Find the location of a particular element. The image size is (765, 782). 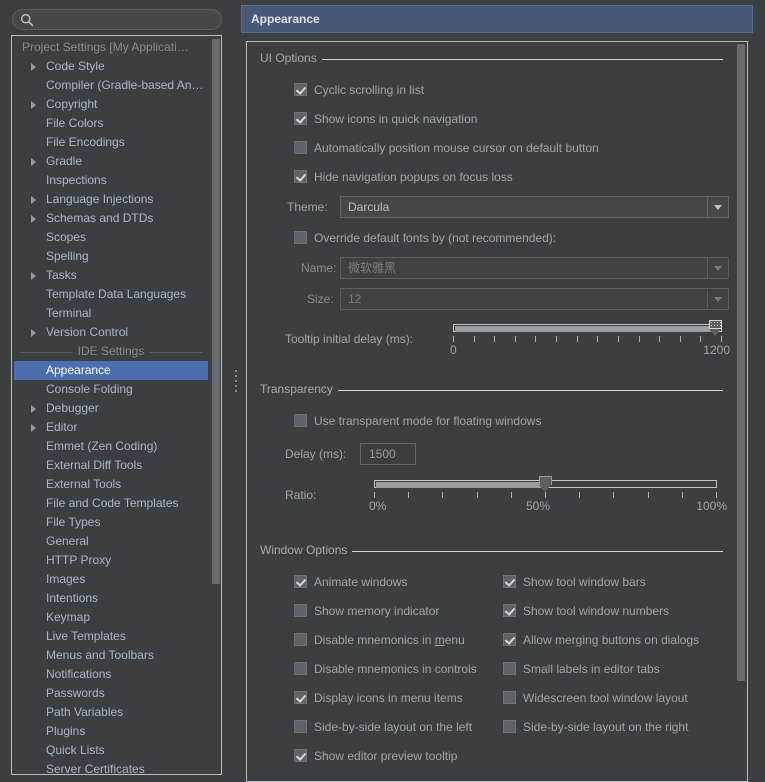

sidebar-item-template-data-languages: Template Data Languages is located at coordinates (111, 294).